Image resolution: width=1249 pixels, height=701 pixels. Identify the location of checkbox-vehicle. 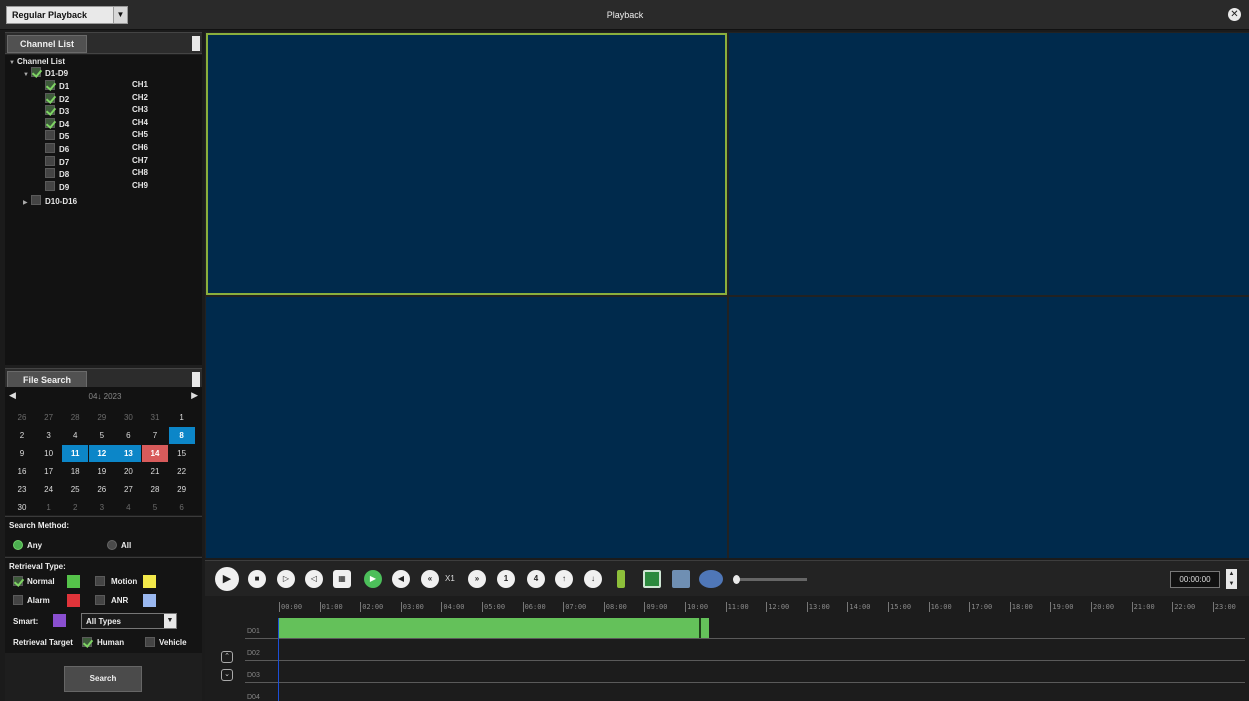
(150, 642).